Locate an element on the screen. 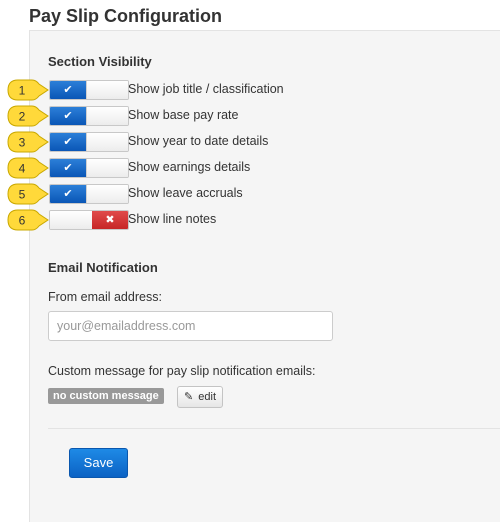 This screenshot has height=522, width=500. toggle-switch-off: ✖ is located at coordinates (89, 220).